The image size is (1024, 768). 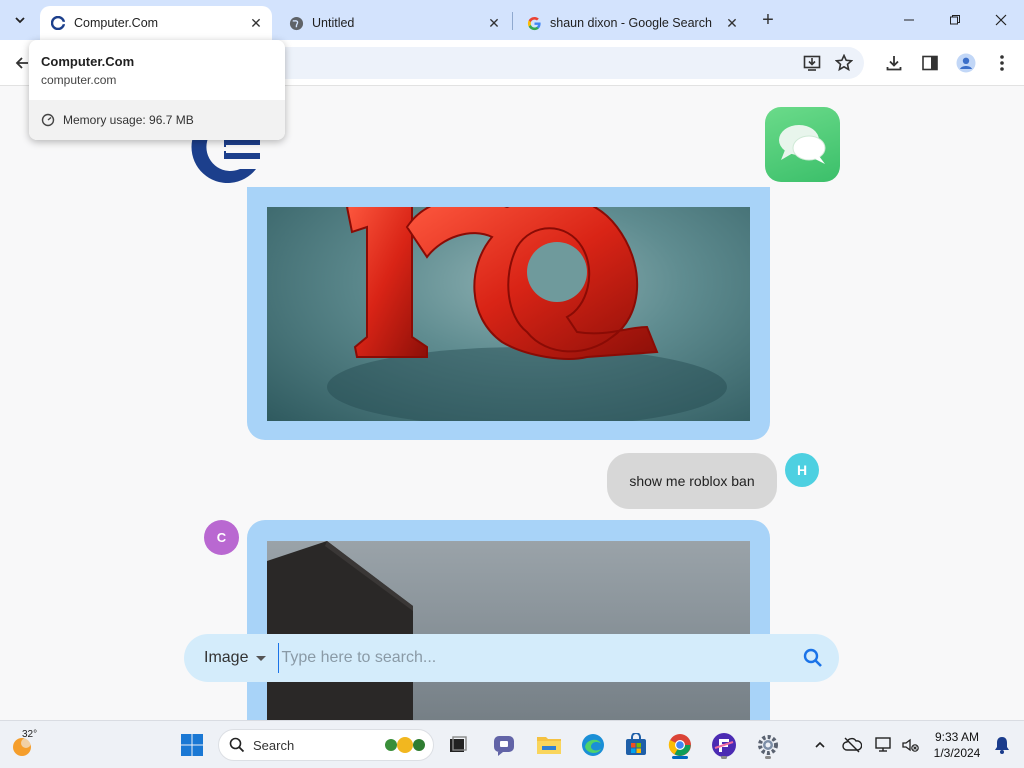 I want to click on bell-icon, so click(x=1002, y=745).